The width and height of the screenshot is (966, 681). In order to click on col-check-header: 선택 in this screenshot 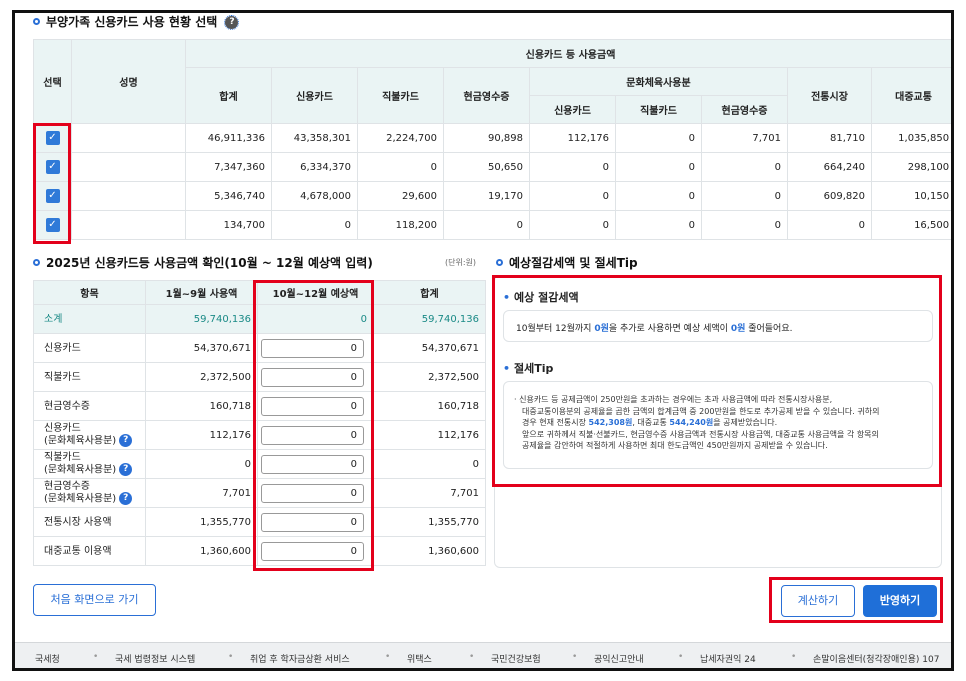, I will do `click(52, 81)`.